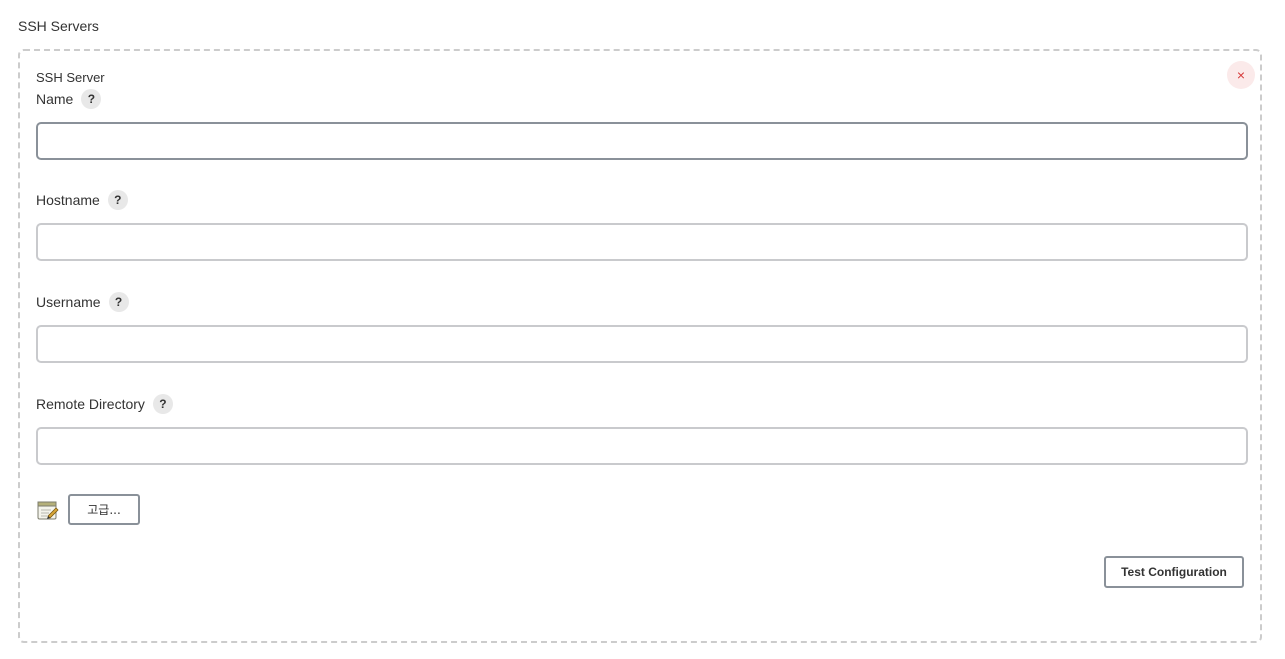 The image size is (1285, 659). Describe the element at coordinates (48, 510) in the screenshot. I see `notepad-icon` at that location.